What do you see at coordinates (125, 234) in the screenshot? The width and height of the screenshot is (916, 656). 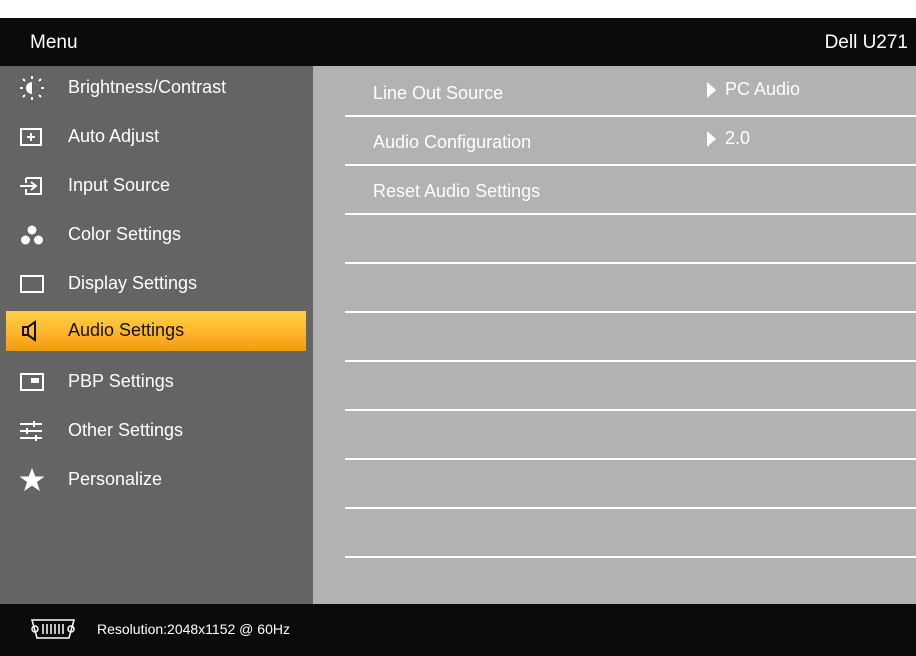 I see `sidebar-item-label: Color Settings` at bounding box center [125, 234].